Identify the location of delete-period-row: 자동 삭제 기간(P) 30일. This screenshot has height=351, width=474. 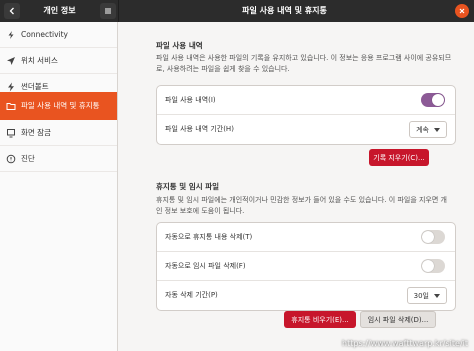
(306, 295).